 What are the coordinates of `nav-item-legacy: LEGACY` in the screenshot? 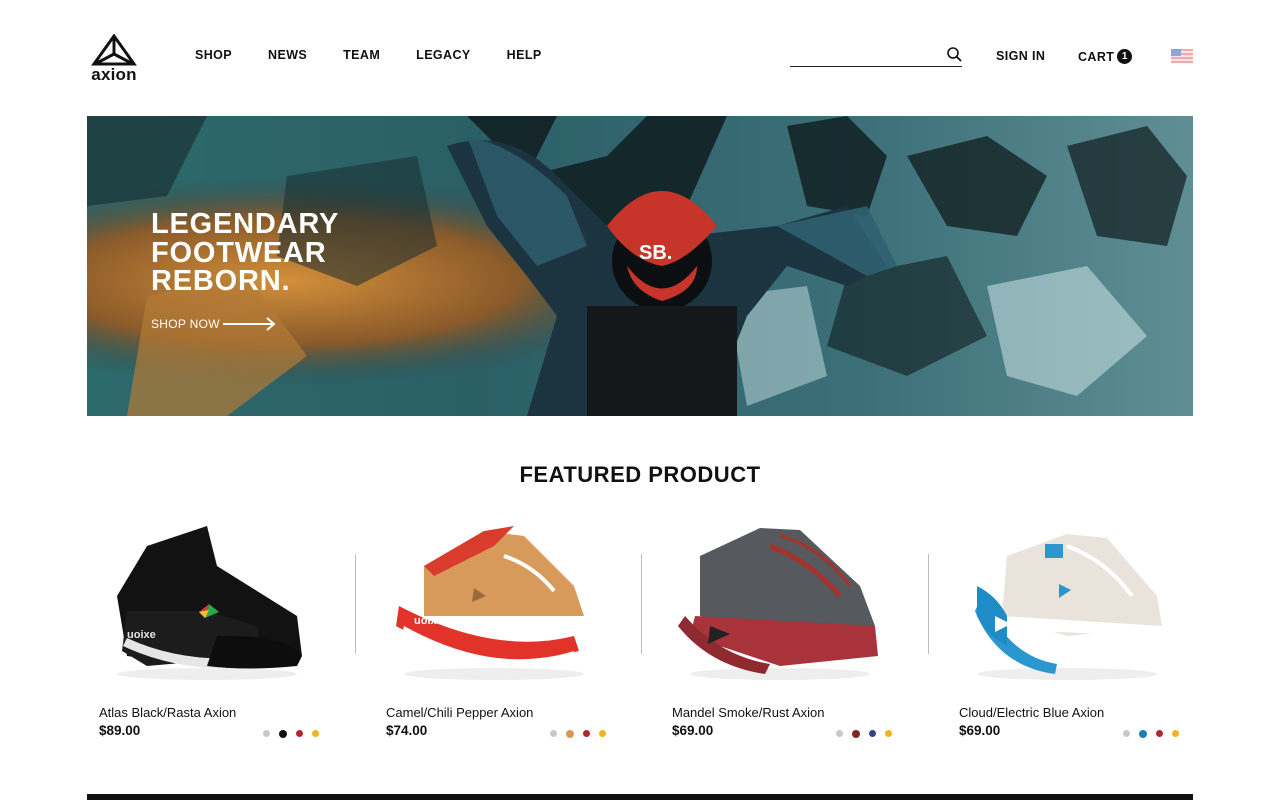 It's located at (443, 55).